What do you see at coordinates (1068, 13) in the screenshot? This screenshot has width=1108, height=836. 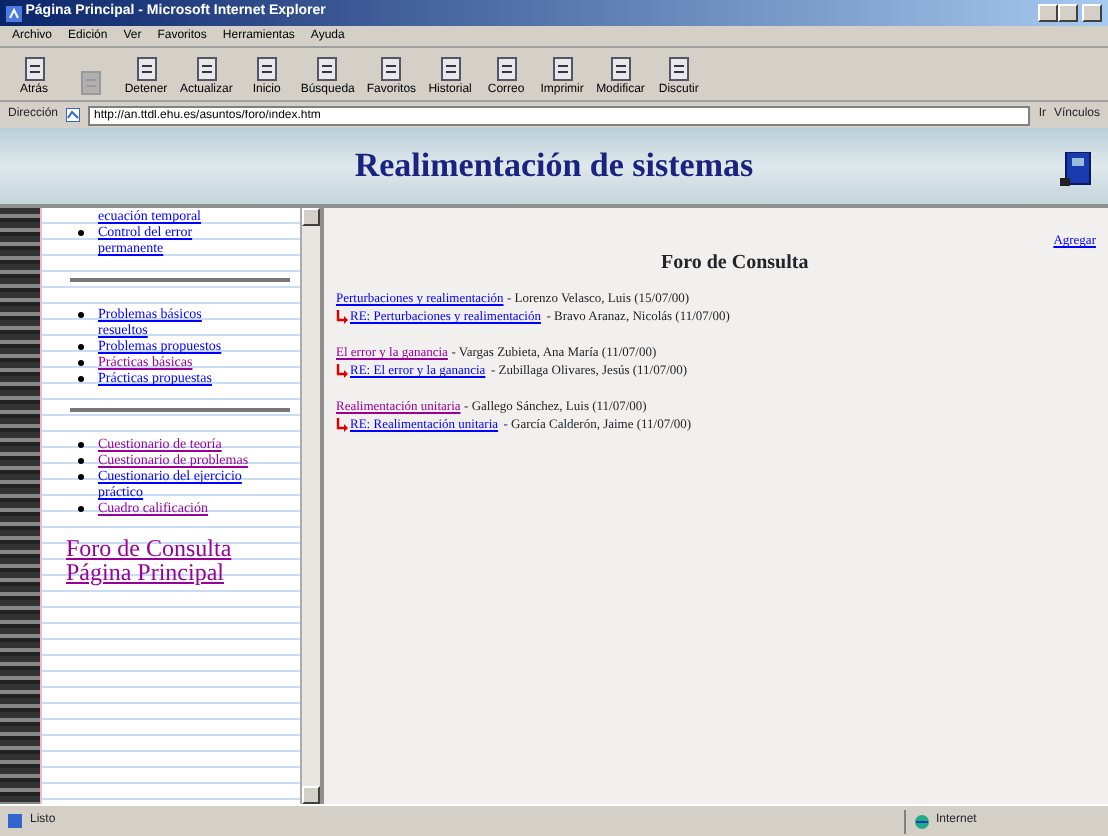 I see `maximize-button` at bounding box center [1068, 13].